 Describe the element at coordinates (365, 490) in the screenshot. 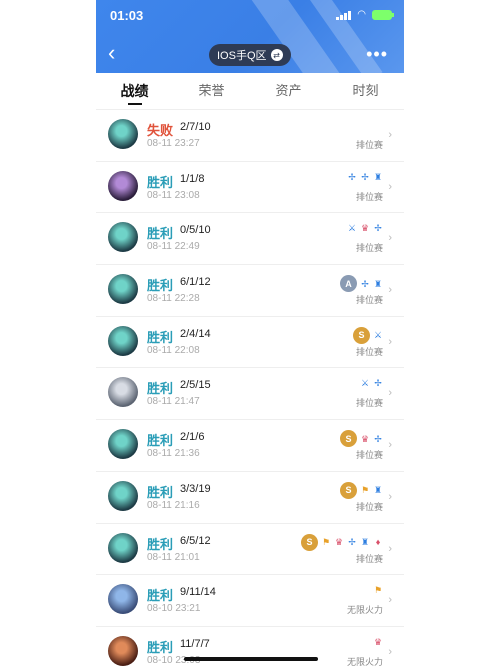

I see `achievement-badge-icon: ⚑` at that location.